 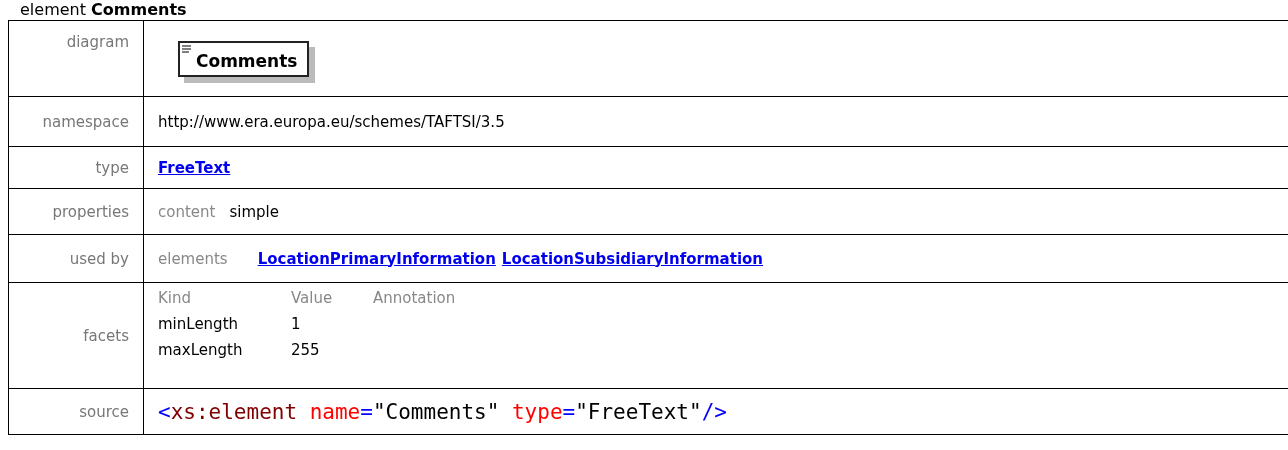 I want to click on source-code: <xs:element name="Comments" type="FreeText"/>, so click(x=442, y=411).